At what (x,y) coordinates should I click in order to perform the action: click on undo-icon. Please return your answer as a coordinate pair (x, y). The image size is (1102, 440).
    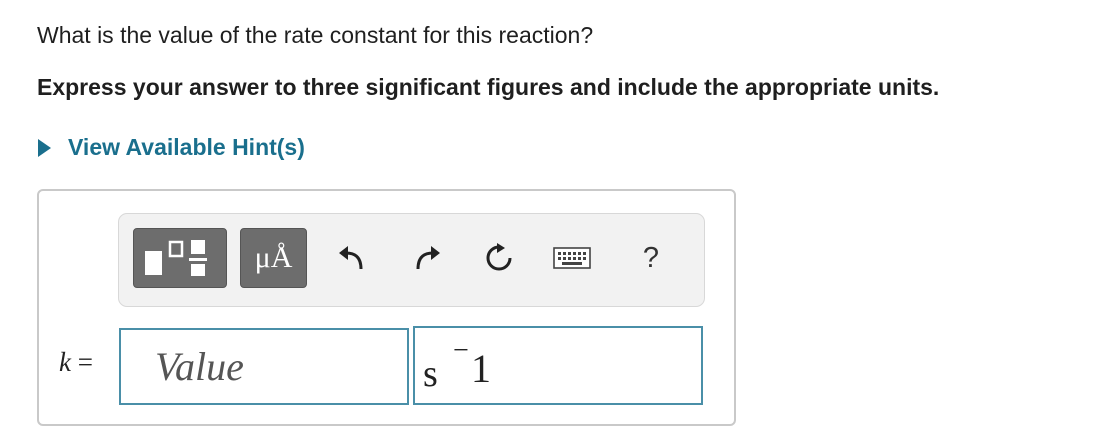
    Looking at the image, I should click on (351, 258).